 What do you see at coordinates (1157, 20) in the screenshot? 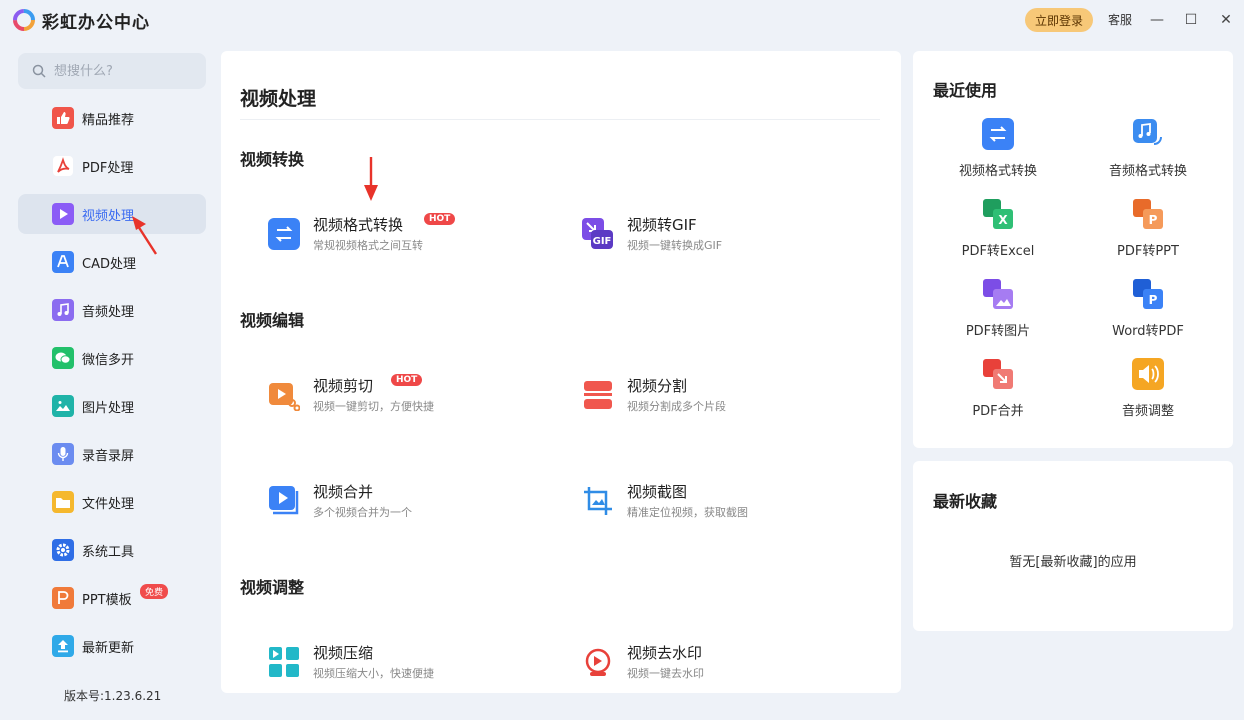
I see `minimize-button: —` at bounding box center [1157, 20].